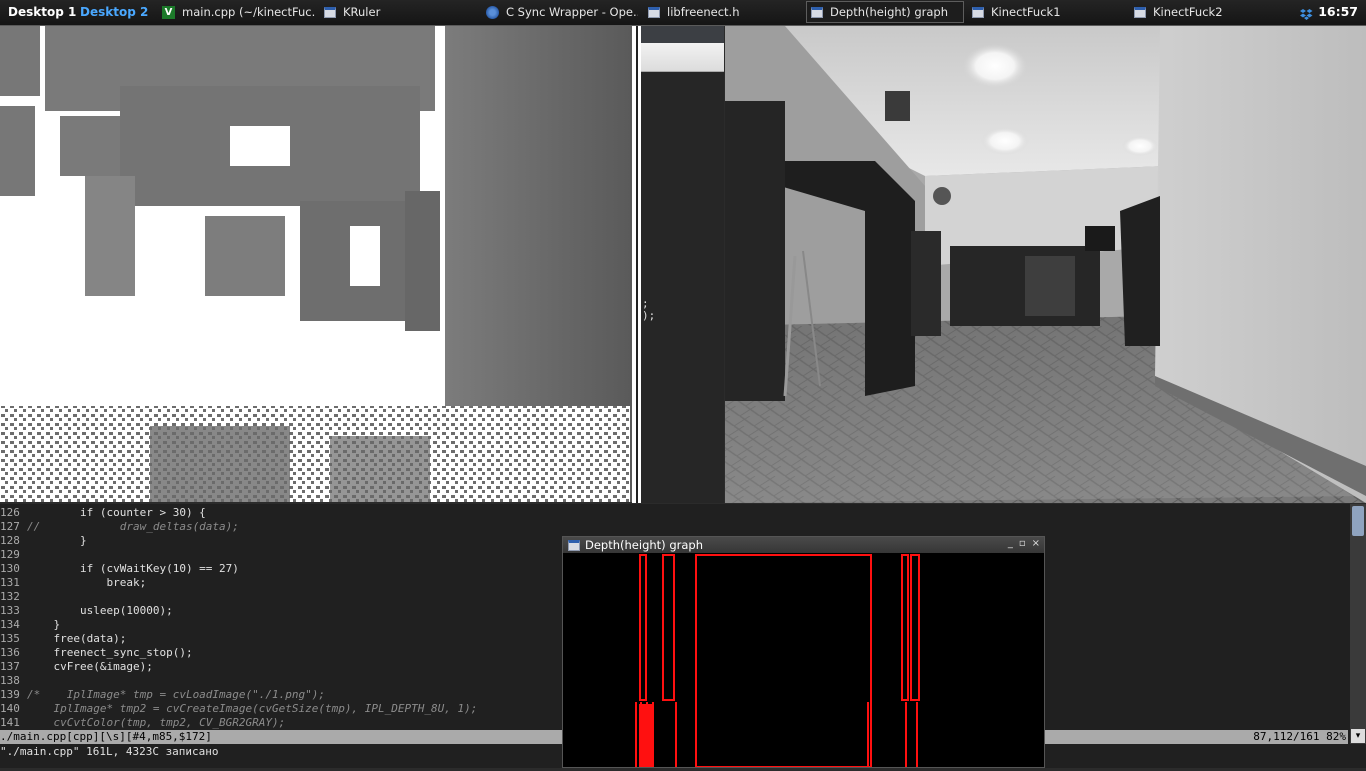  What do you see at coordinates (10, 624) in the screenshot?
I see `line-number: 134` at bounding box center [10, 624].